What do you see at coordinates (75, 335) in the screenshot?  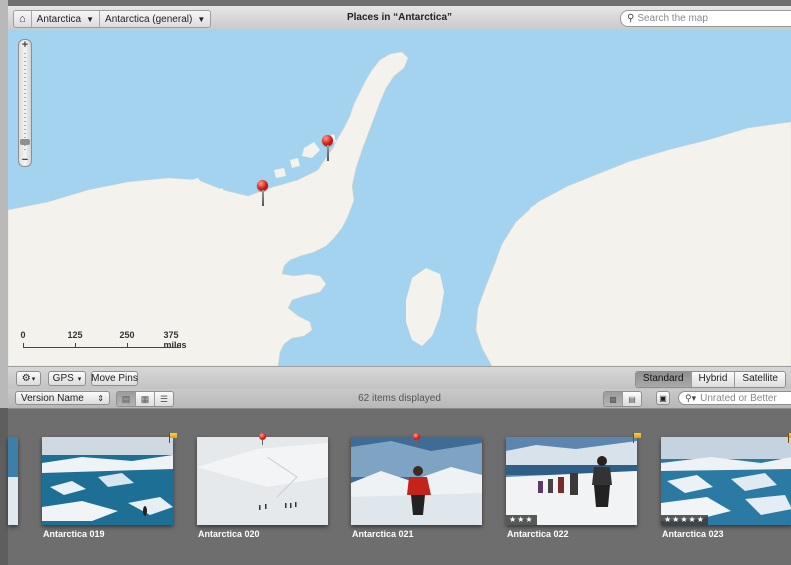 I see `scale-label: 125` at bounding box center [75, 335].